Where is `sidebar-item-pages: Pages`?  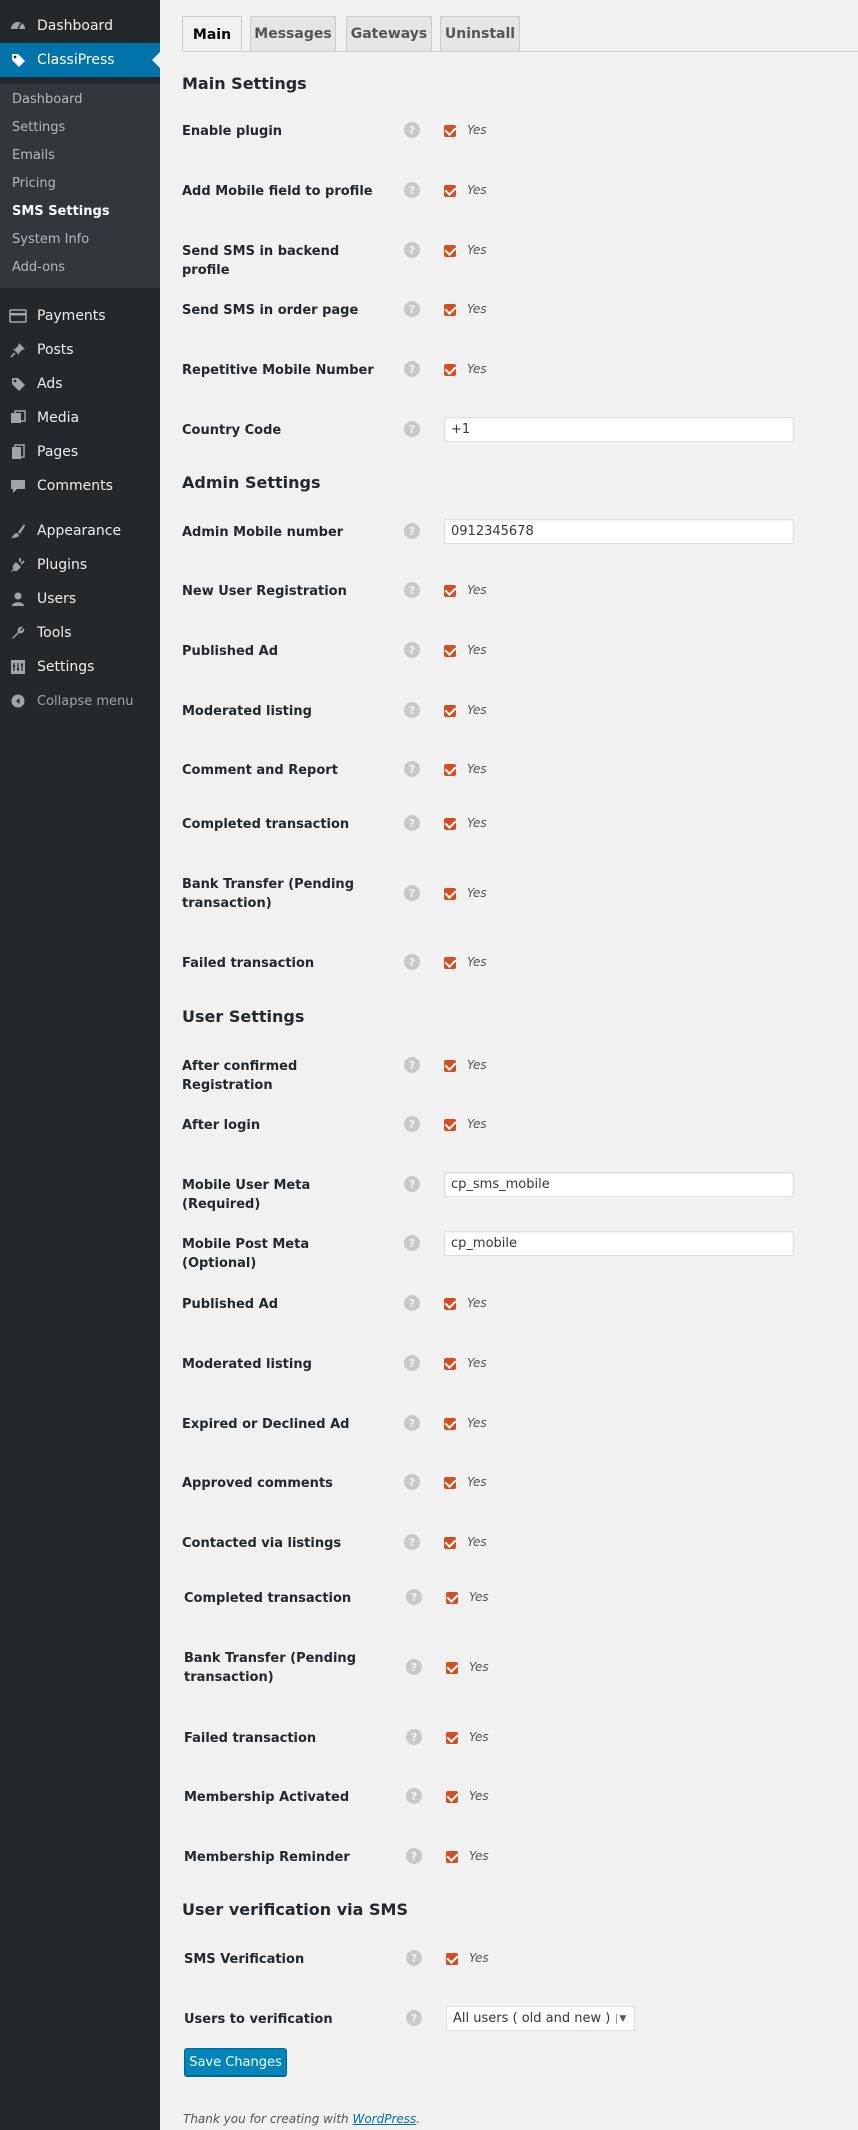
sidebar-item-pages: Pages is located at coordinates (80, 452).